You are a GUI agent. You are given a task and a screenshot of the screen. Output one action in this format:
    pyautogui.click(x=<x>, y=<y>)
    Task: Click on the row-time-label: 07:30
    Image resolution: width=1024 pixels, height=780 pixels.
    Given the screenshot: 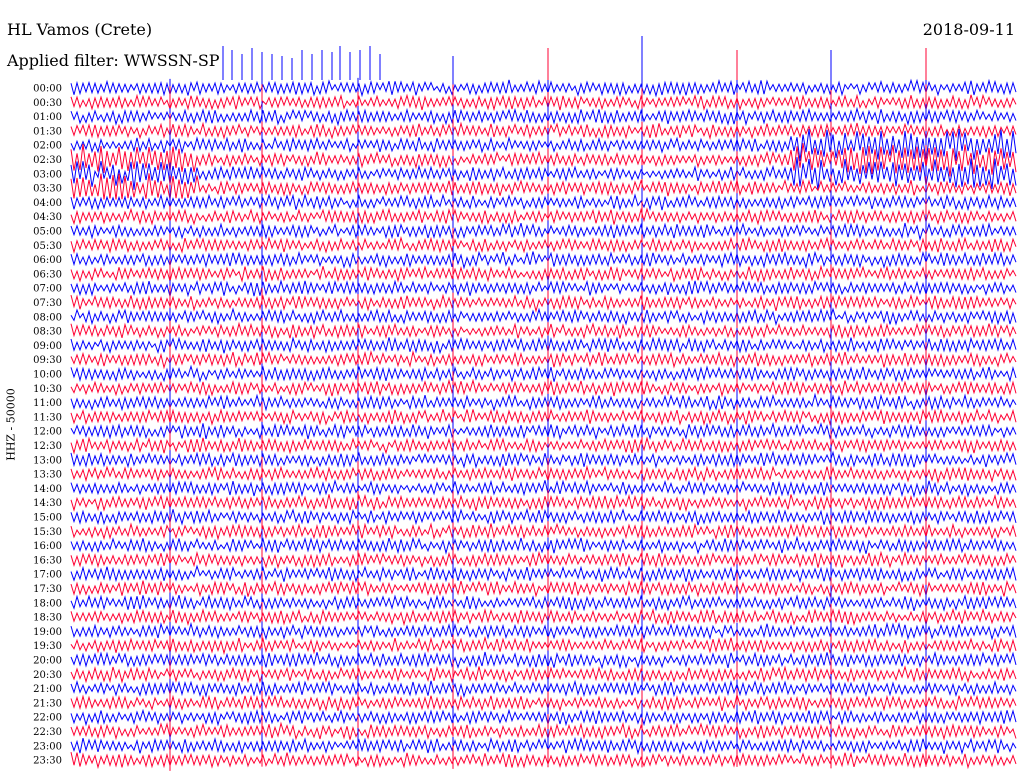 What is the action you would take?
    pyautogui.click(x=47, y=303)
    